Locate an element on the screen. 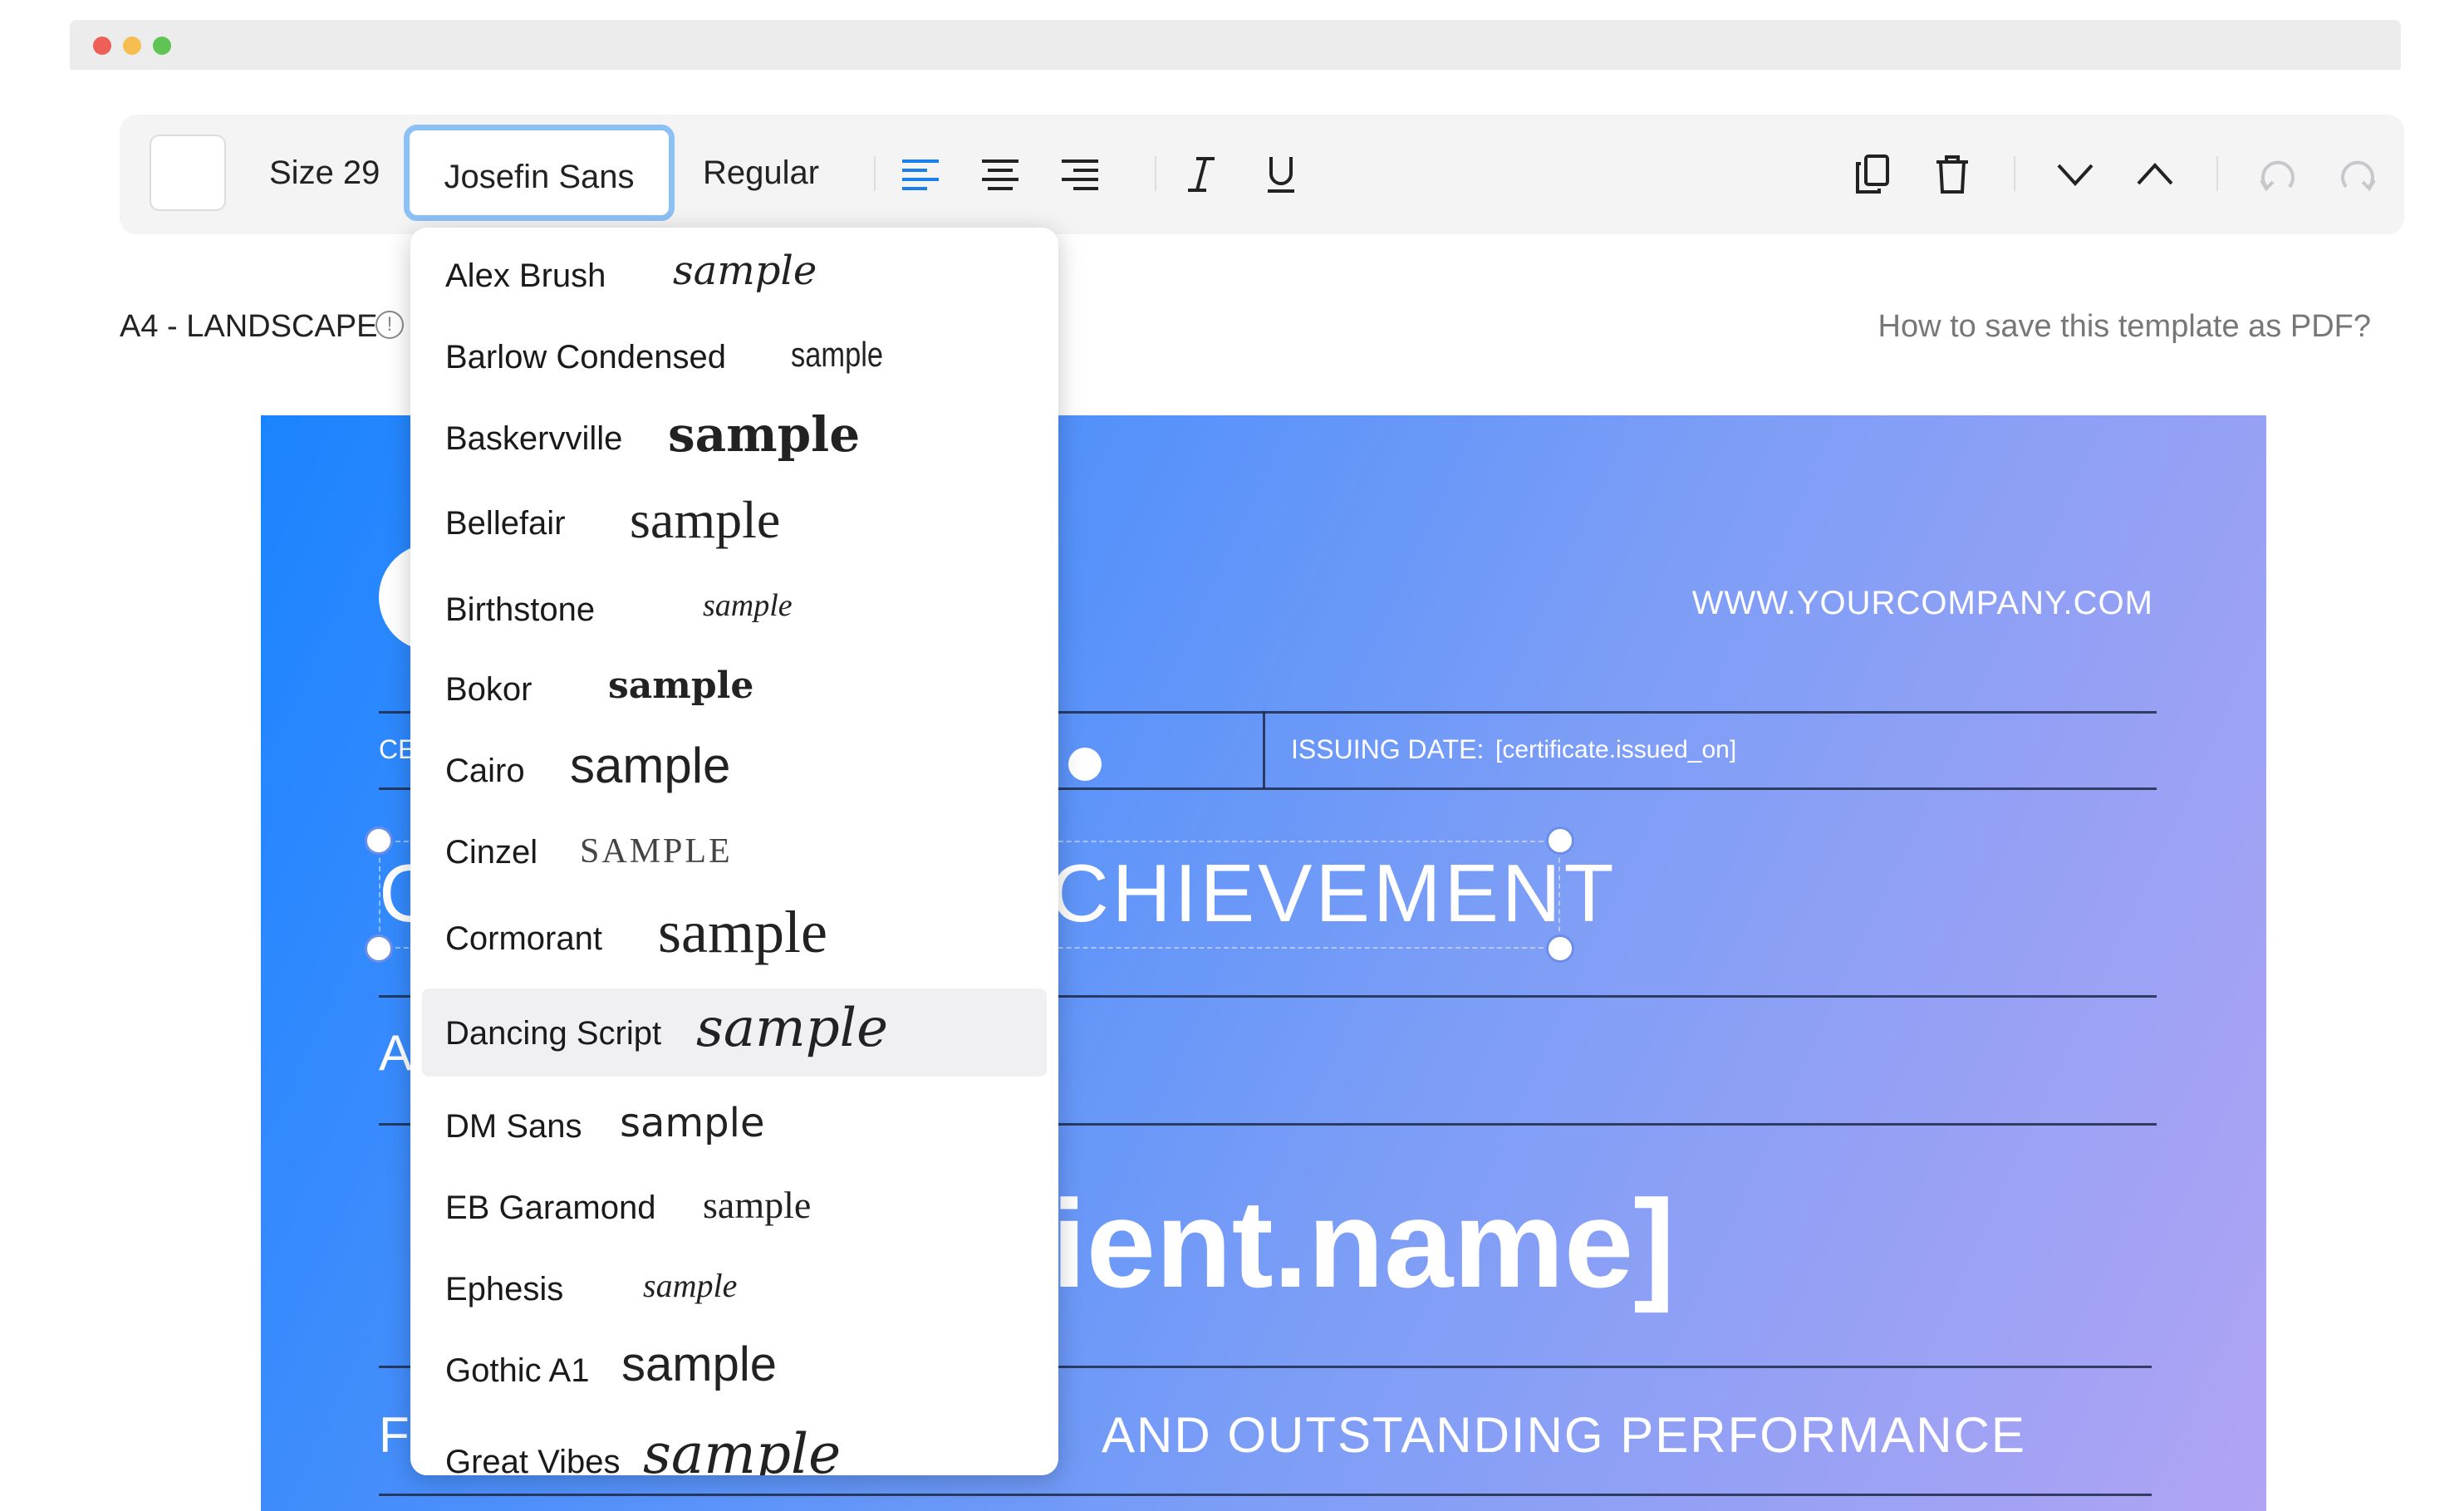 This screenshot has width=2464, height=1511. font-option-gothic-a1: Gothic A1 sample is located at coordinates (734, 1366).